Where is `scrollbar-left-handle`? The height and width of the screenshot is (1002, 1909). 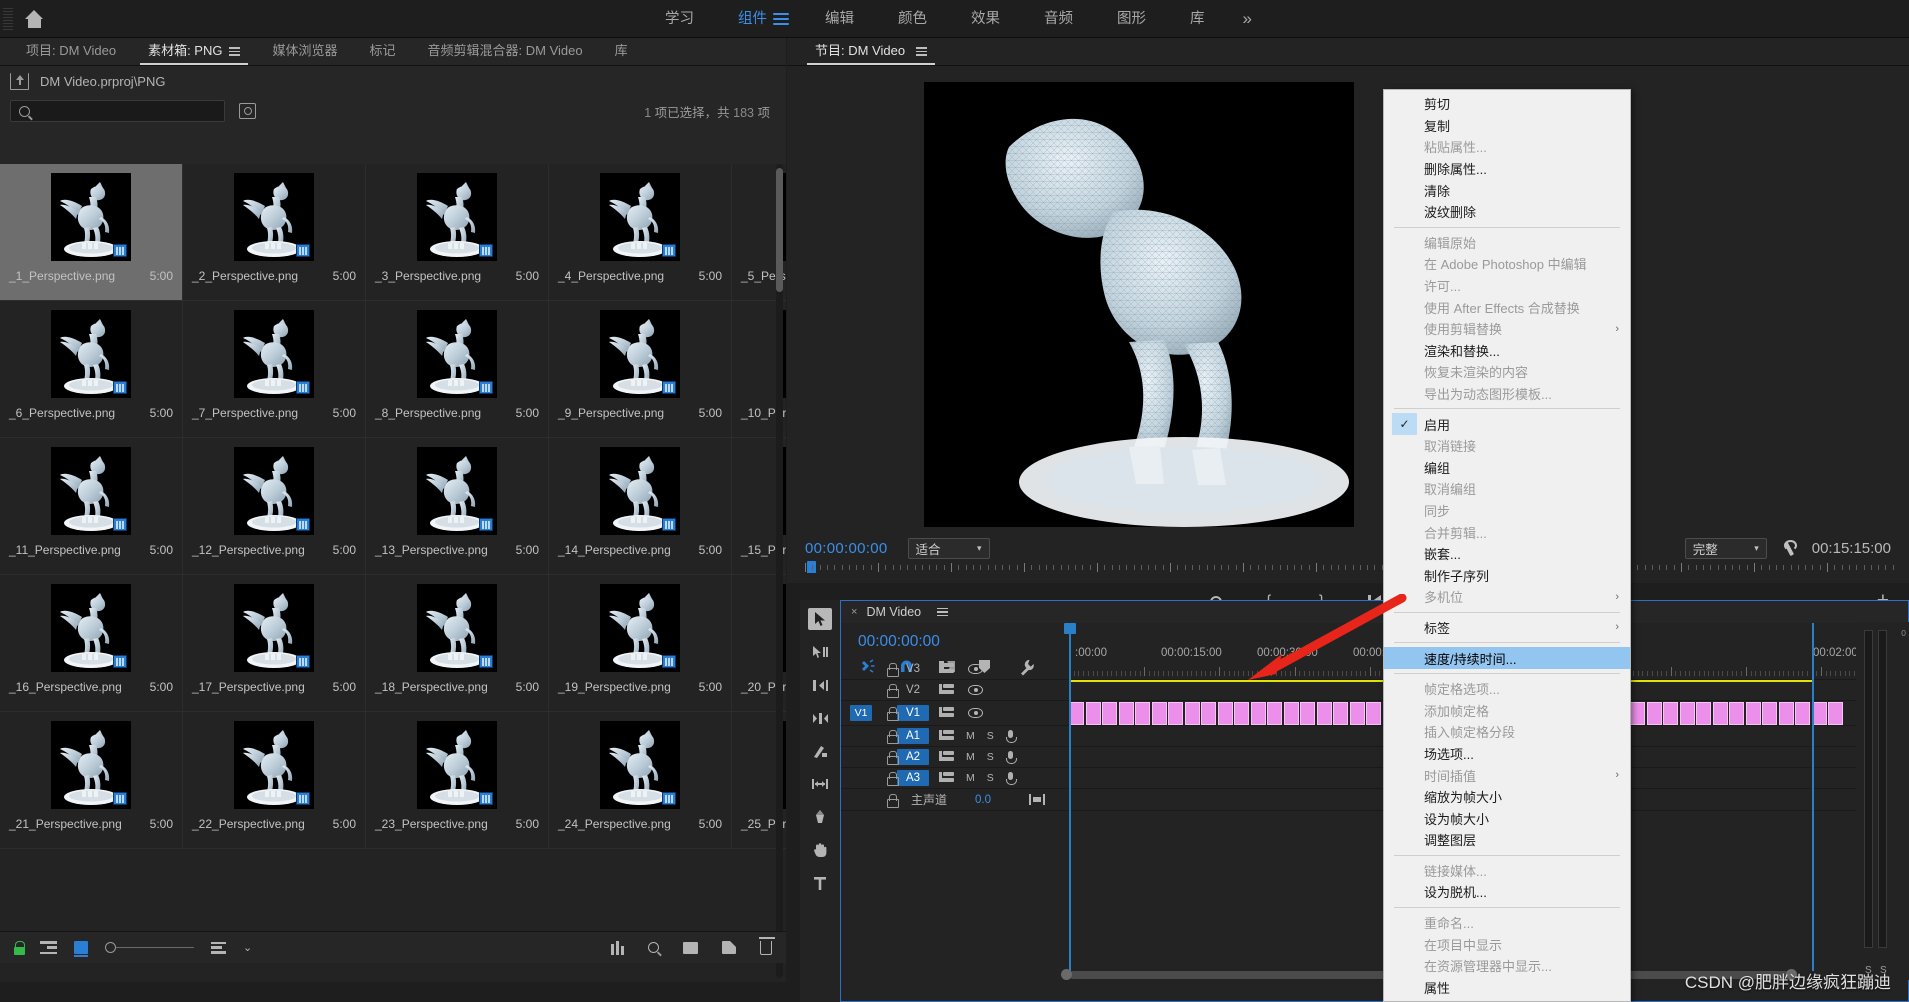 scrollbar-left-handle is located at coordinates (1066, 974).